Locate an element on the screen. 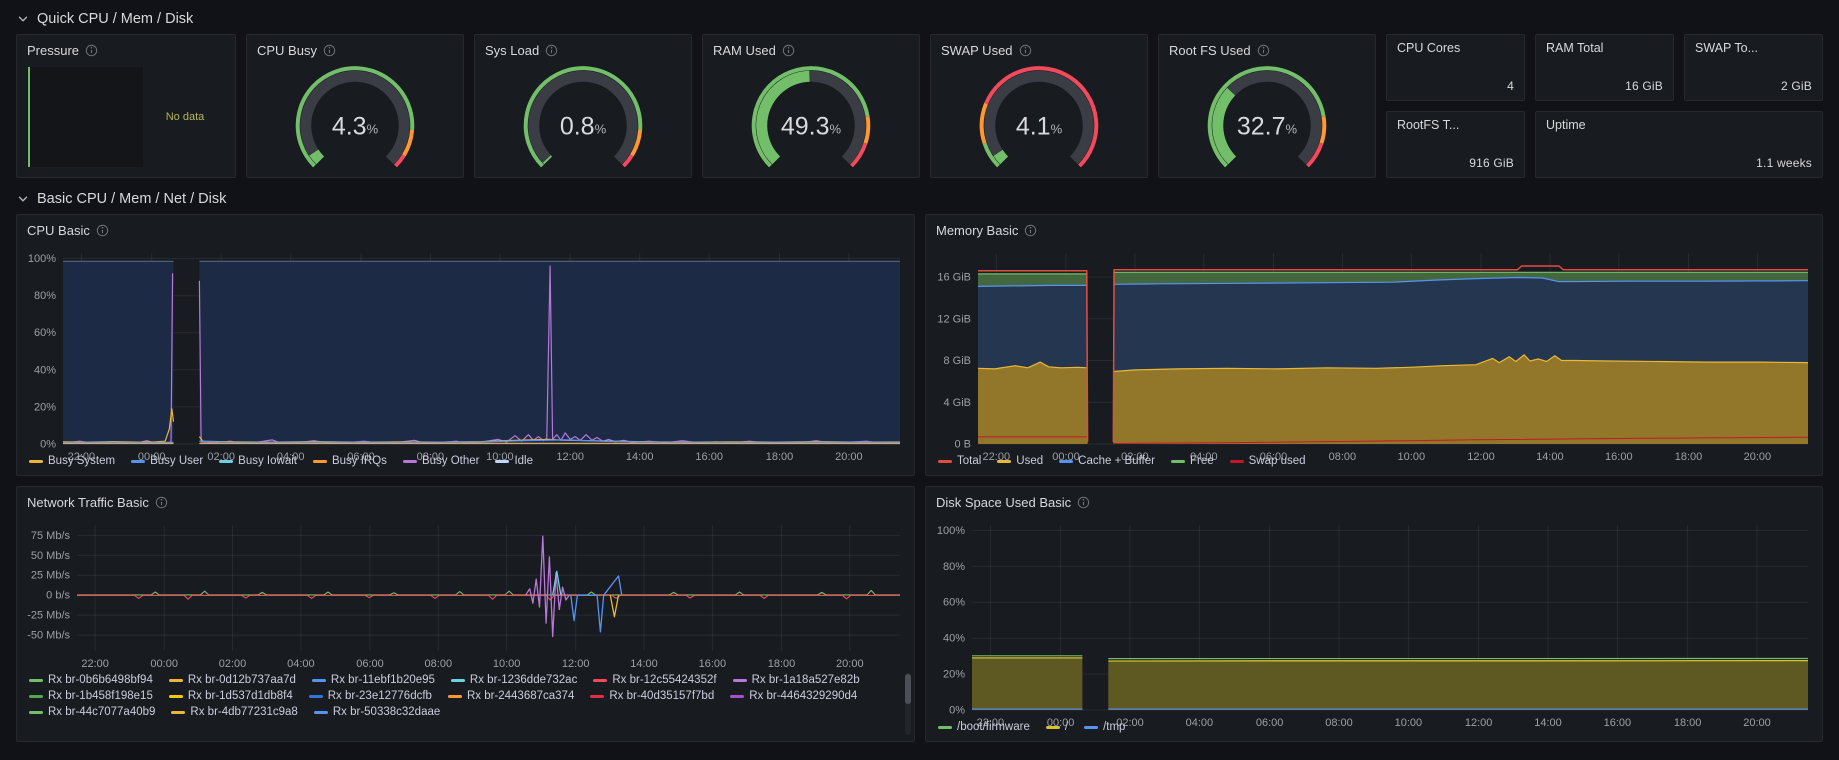 This screenshot has width=1839, height=760. legend-item: Rx br-44c7077a40b9 is located at coordinates (92, 712).